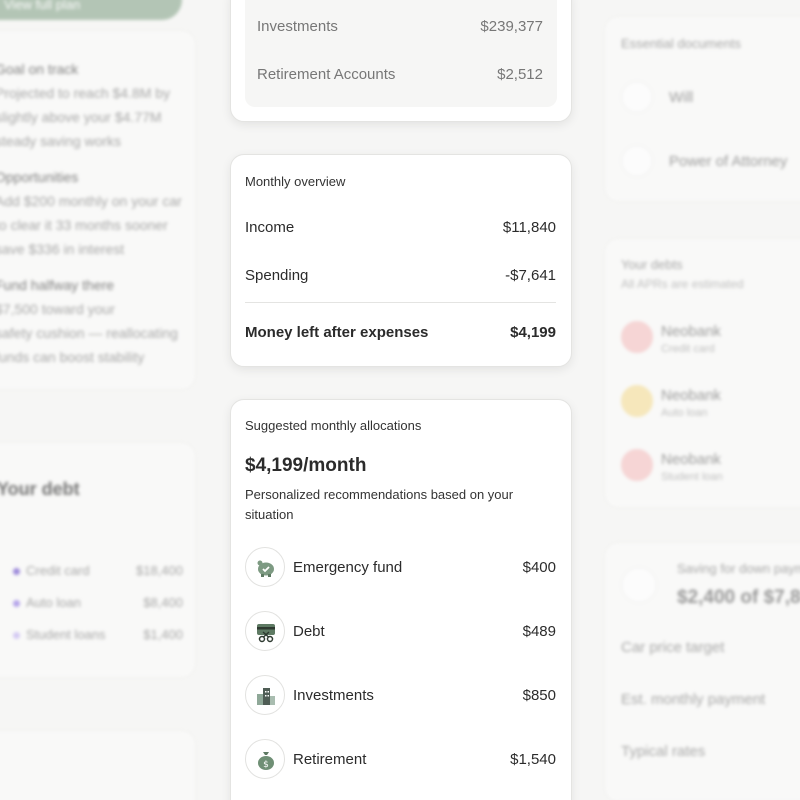 The image size is (800, 800). I want to click on debt-amount: $18,400, so click(159, 570).